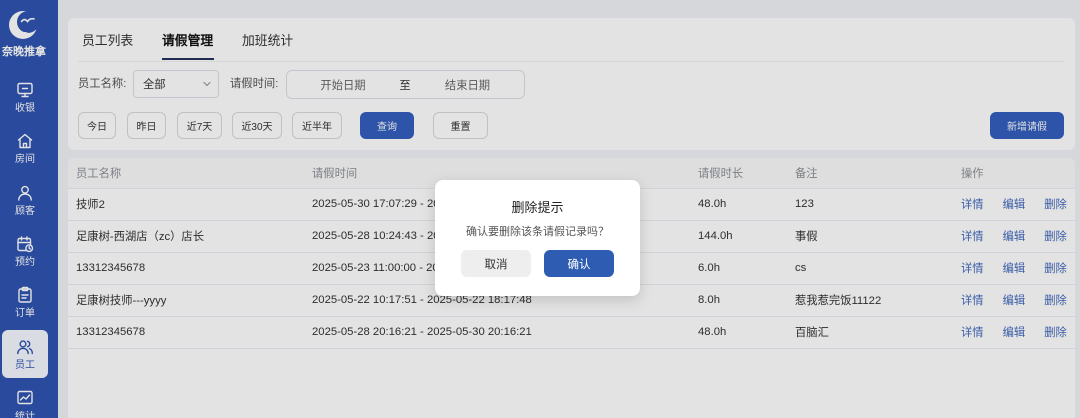 This screenshot has height=418, width=1080. I want to click on dialog-title: 删除提示, so click(537, 207).